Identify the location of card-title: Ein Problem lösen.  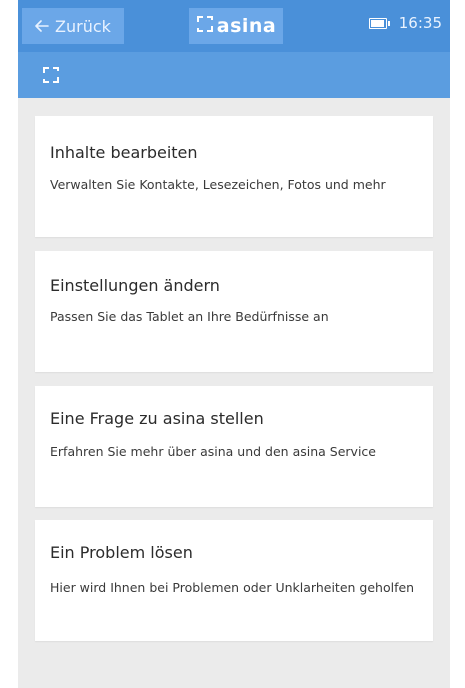
(121, 552).